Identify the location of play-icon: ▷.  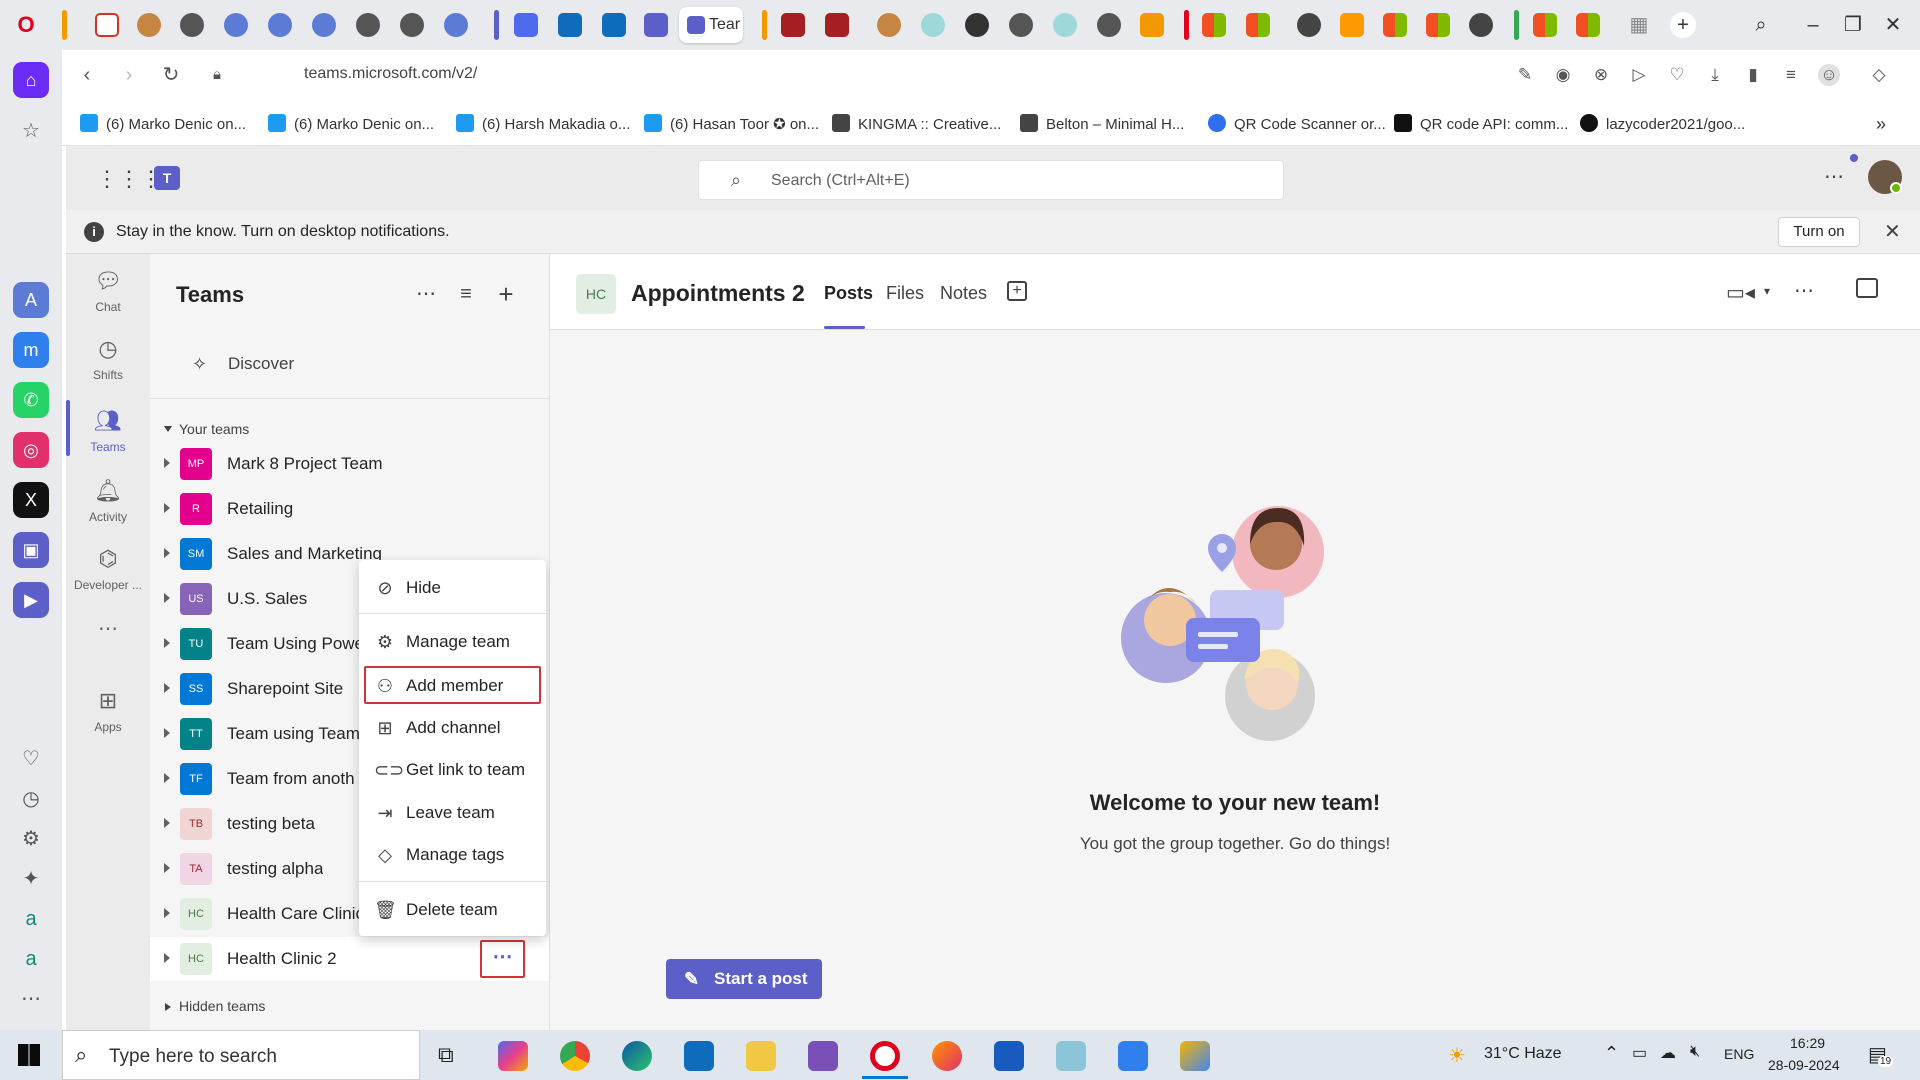
(1639, 75).